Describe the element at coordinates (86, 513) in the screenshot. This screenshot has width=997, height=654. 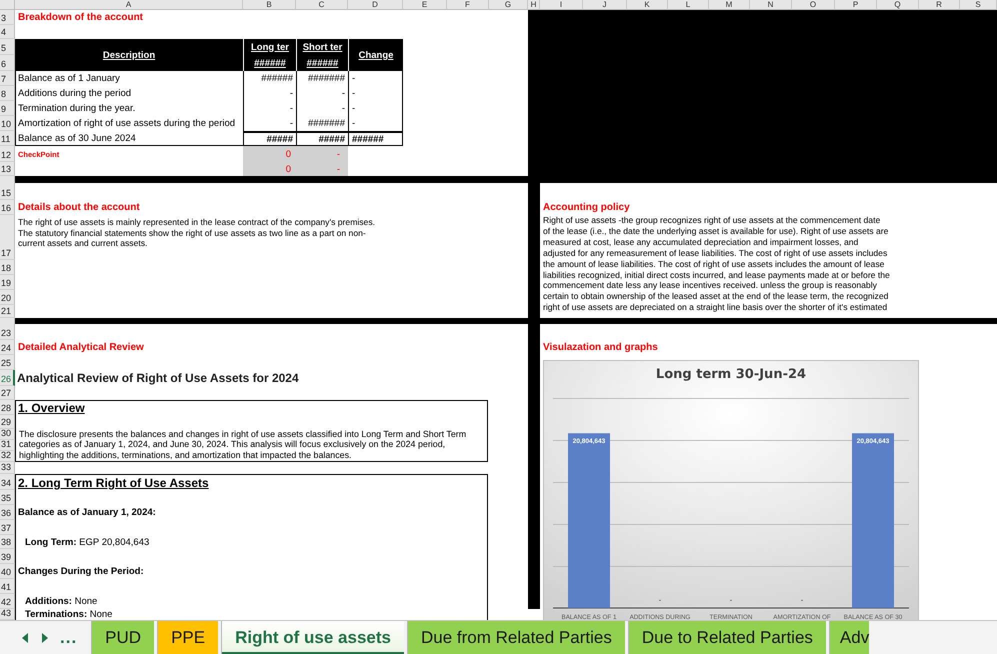
I see `subheading: Balance as of January 1, 2024:` at that location.